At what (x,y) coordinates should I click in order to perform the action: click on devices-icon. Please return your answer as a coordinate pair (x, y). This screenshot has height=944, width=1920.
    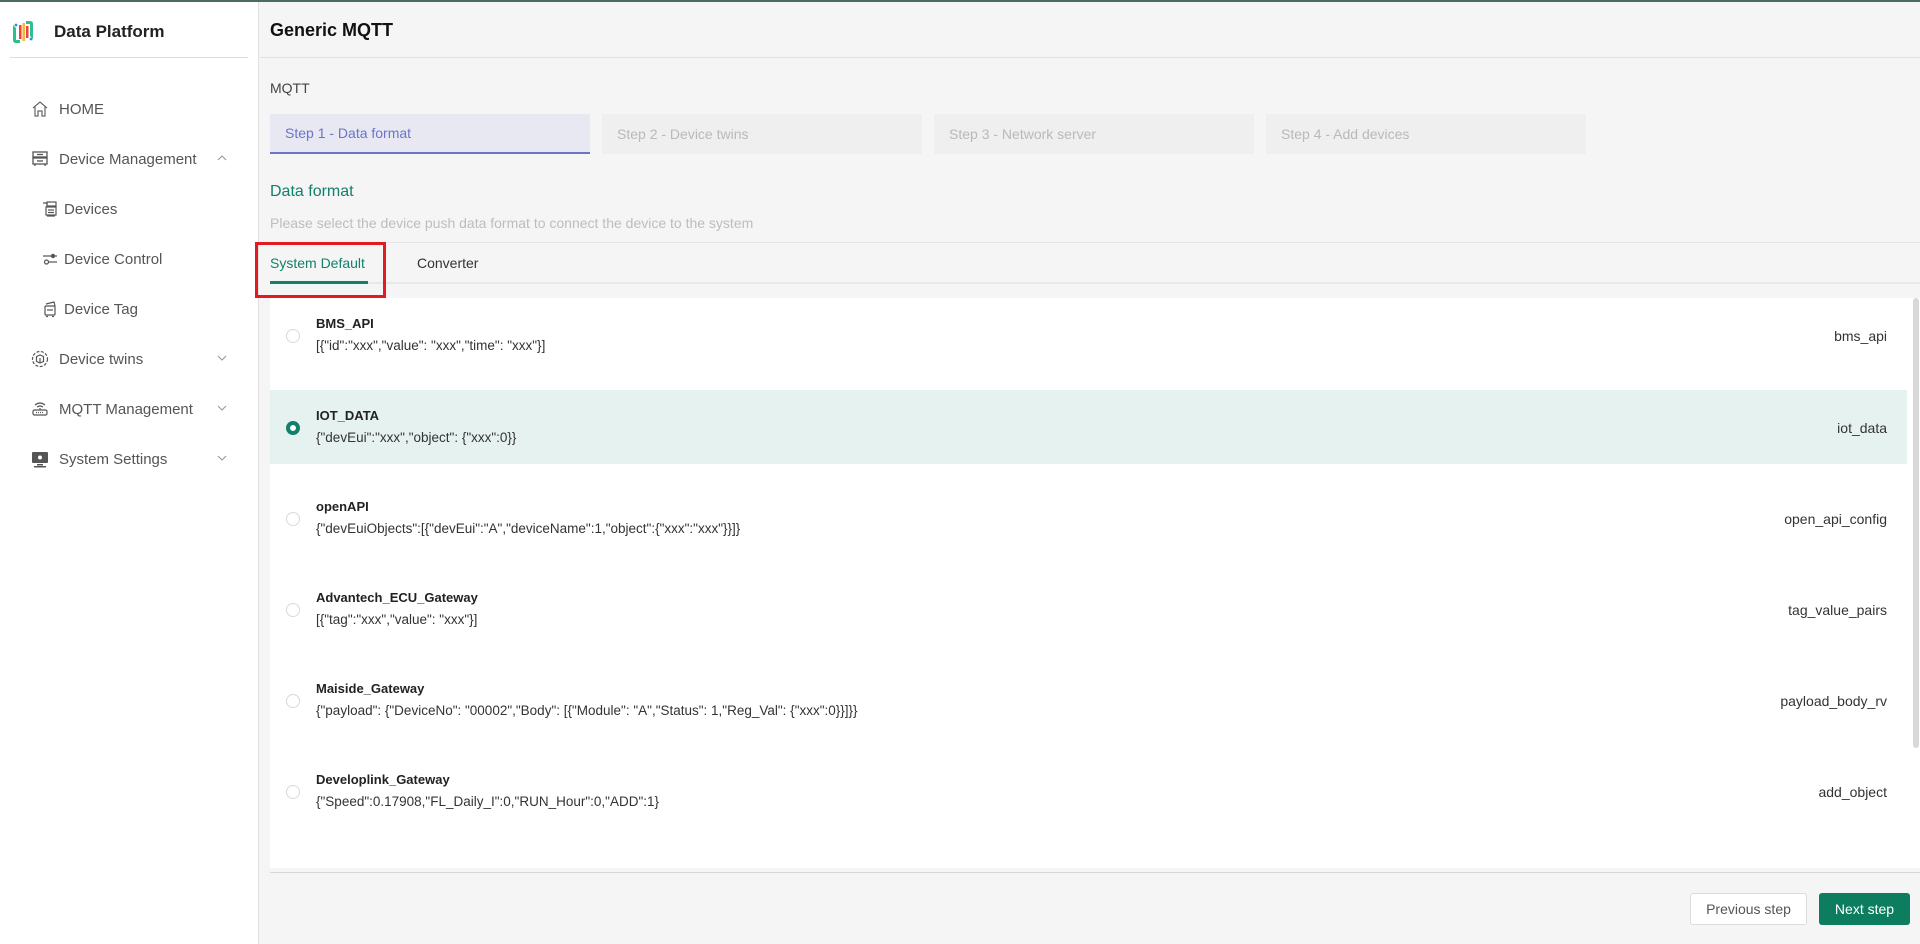
    Looking at the image, I should click on (50, 209).